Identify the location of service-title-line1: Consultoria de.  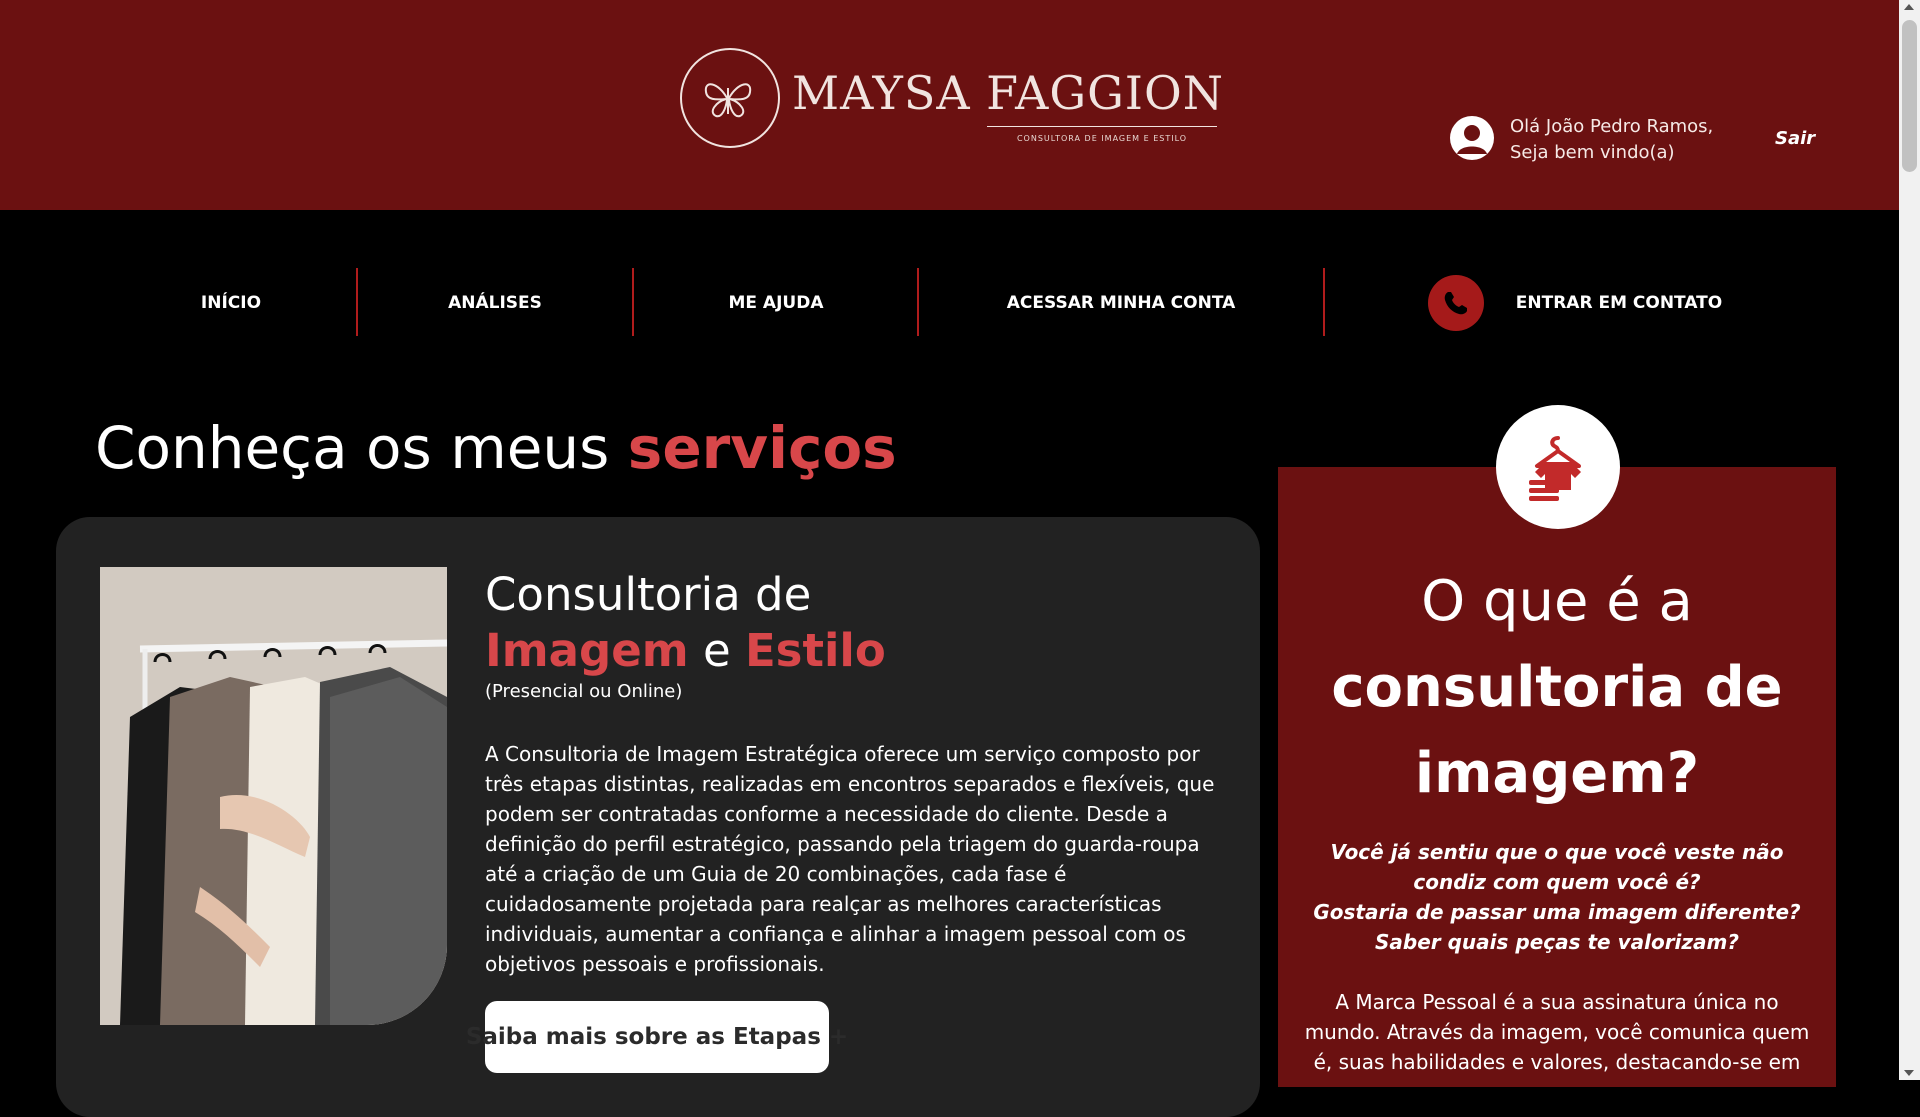
(648, 594).